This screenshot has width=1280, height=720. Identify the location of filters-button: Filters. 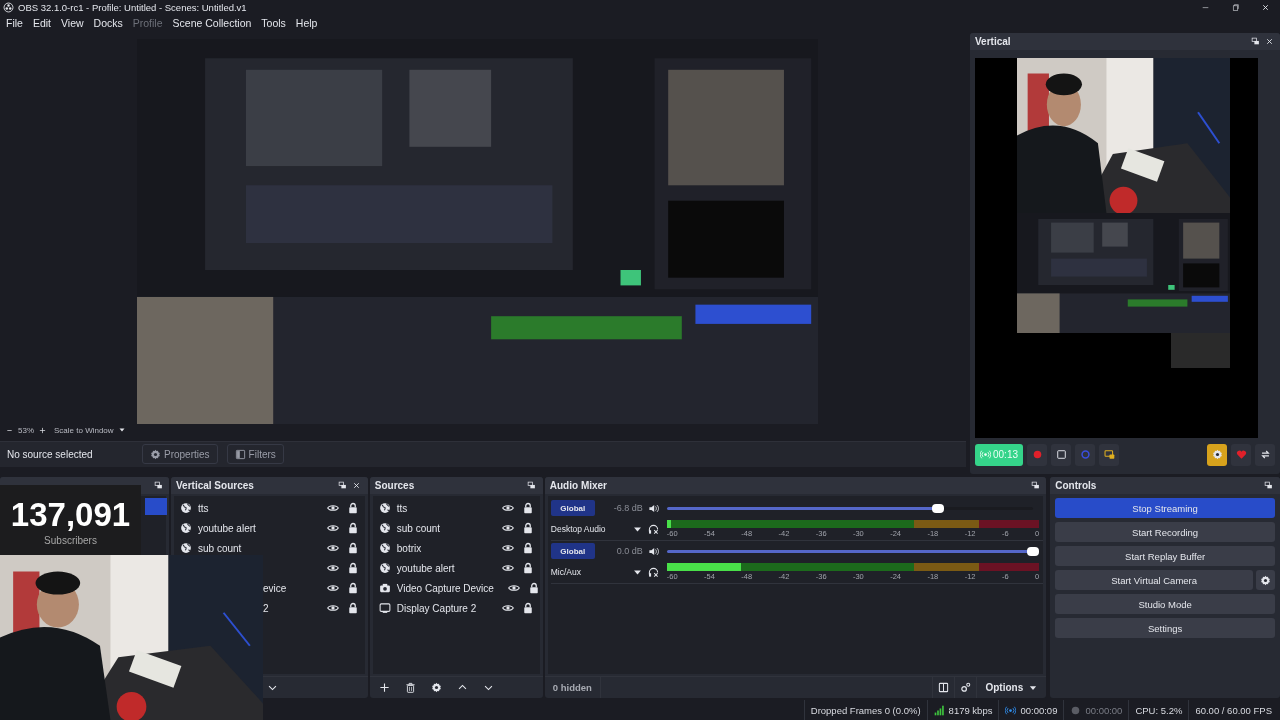
(255, 454).